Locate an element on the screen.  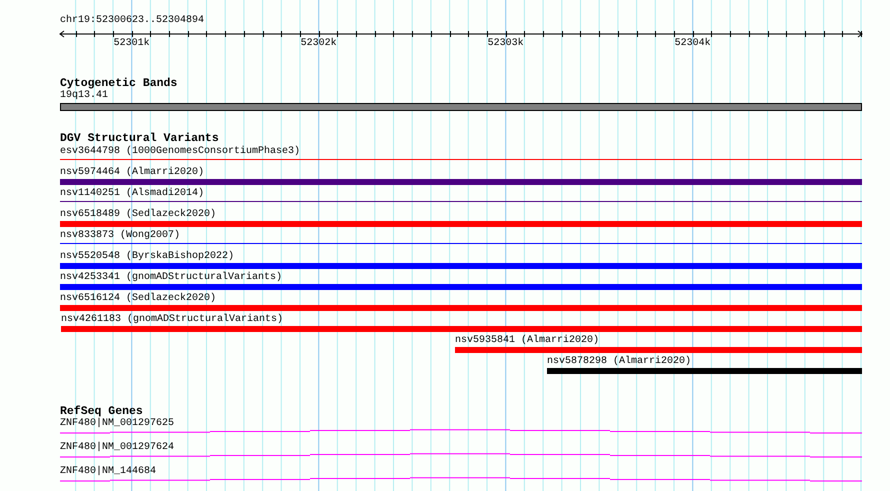
location-text: chr19:52300623..52304894 is located at coordinates (133, 20).